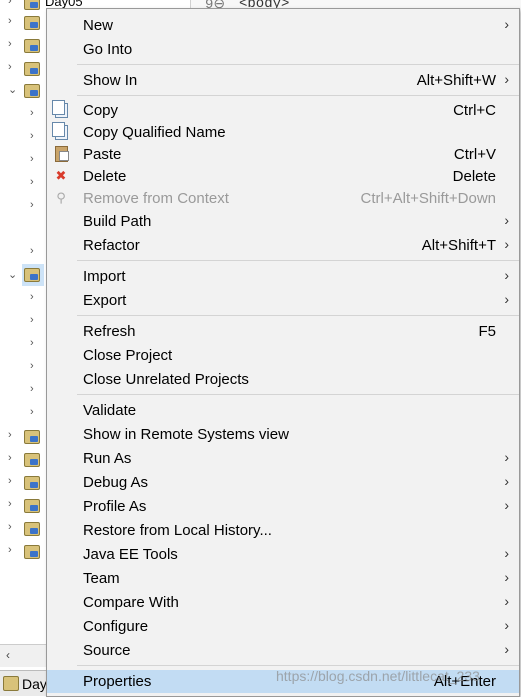  What do you see at coordinates (283, 602) in the screenshot?
I see `menu-item-compare-with: Compare With ›` at bounding box center [283, 602].